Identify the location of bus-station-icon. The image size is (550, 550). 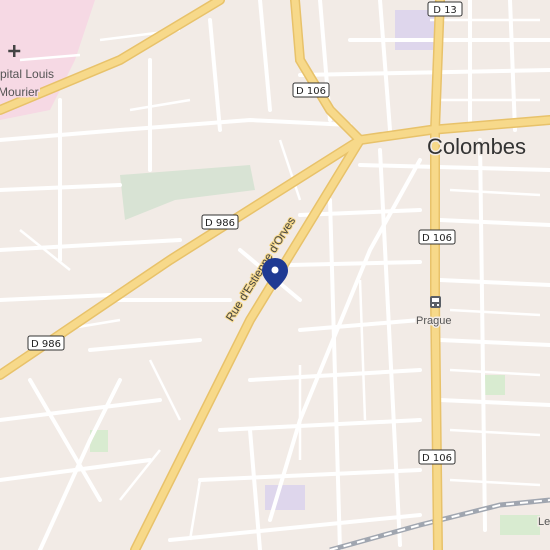
(435, 302).